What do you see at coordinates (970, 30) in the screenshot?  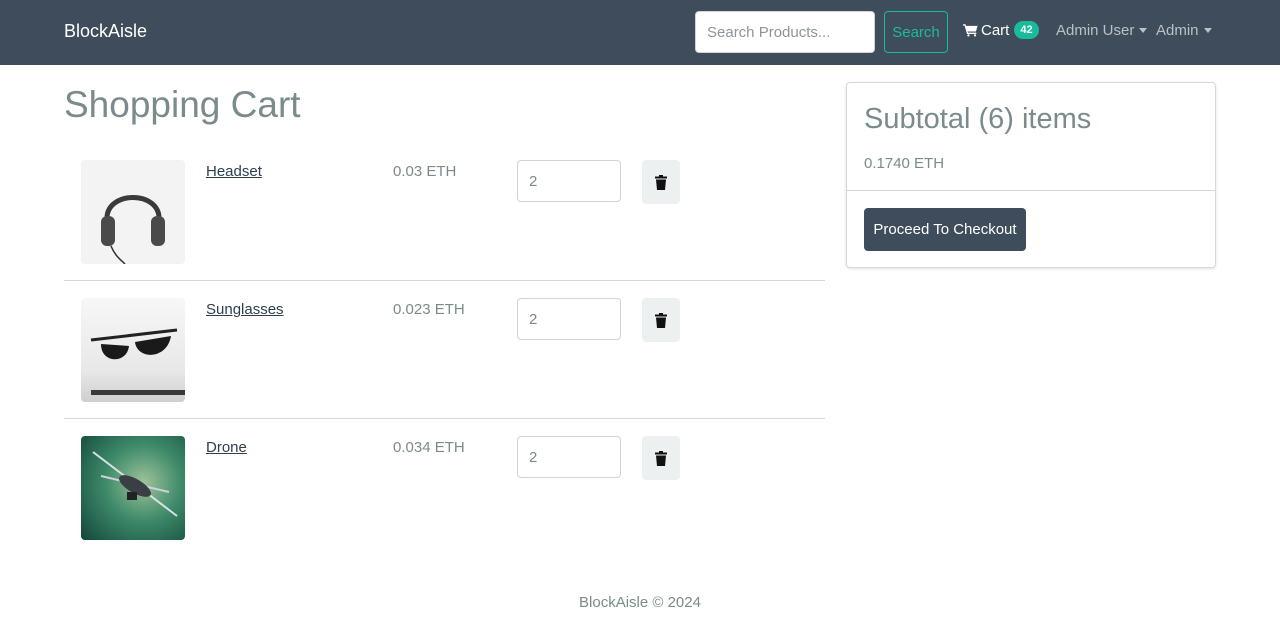 I see `cart-icon` at bounding box center [970, 30].